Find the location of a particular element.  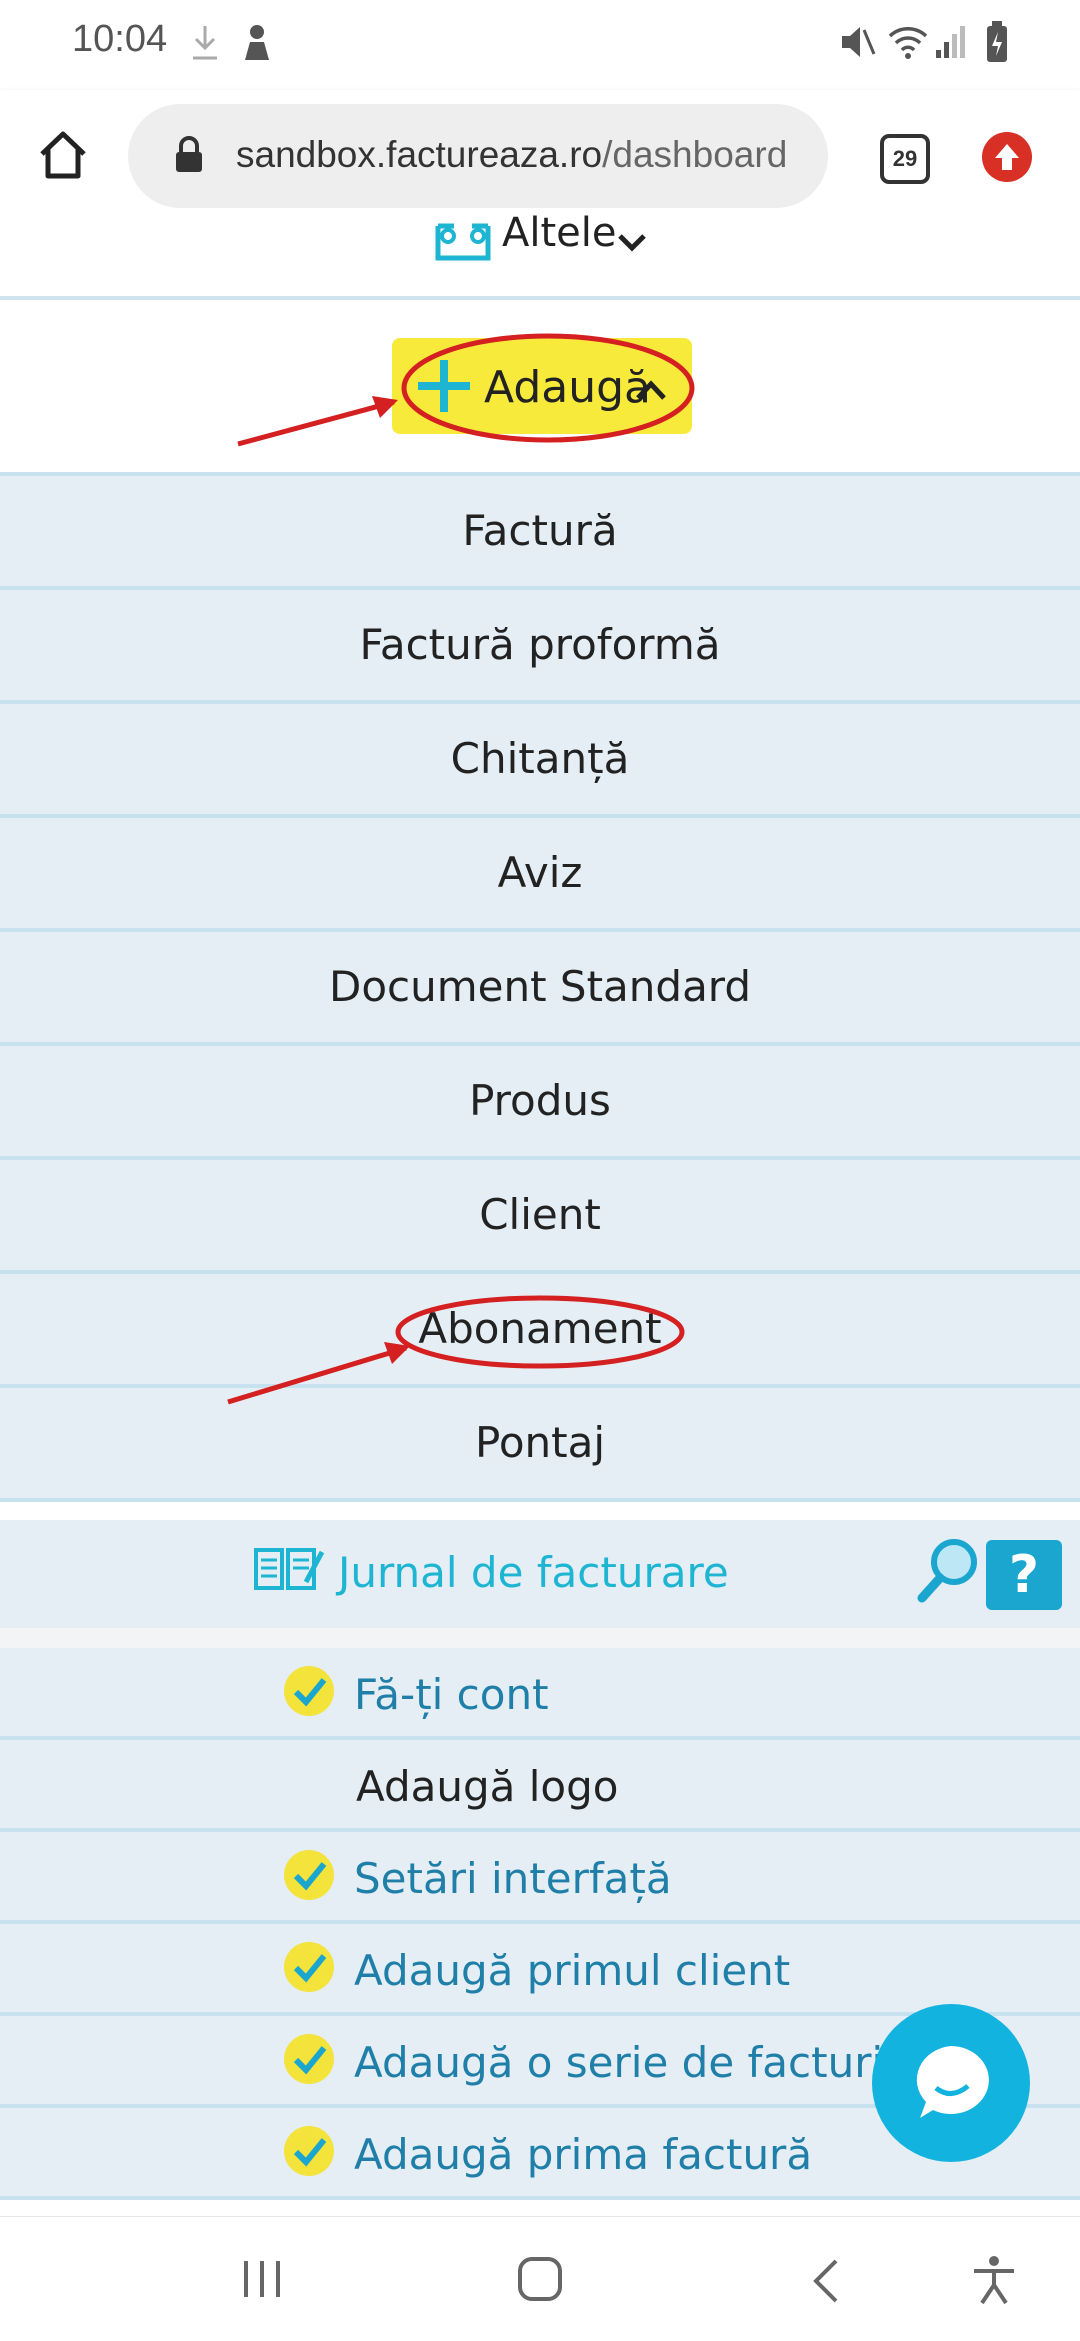

task-row: Fă-ți cont is located at coordinates (540, 1694).